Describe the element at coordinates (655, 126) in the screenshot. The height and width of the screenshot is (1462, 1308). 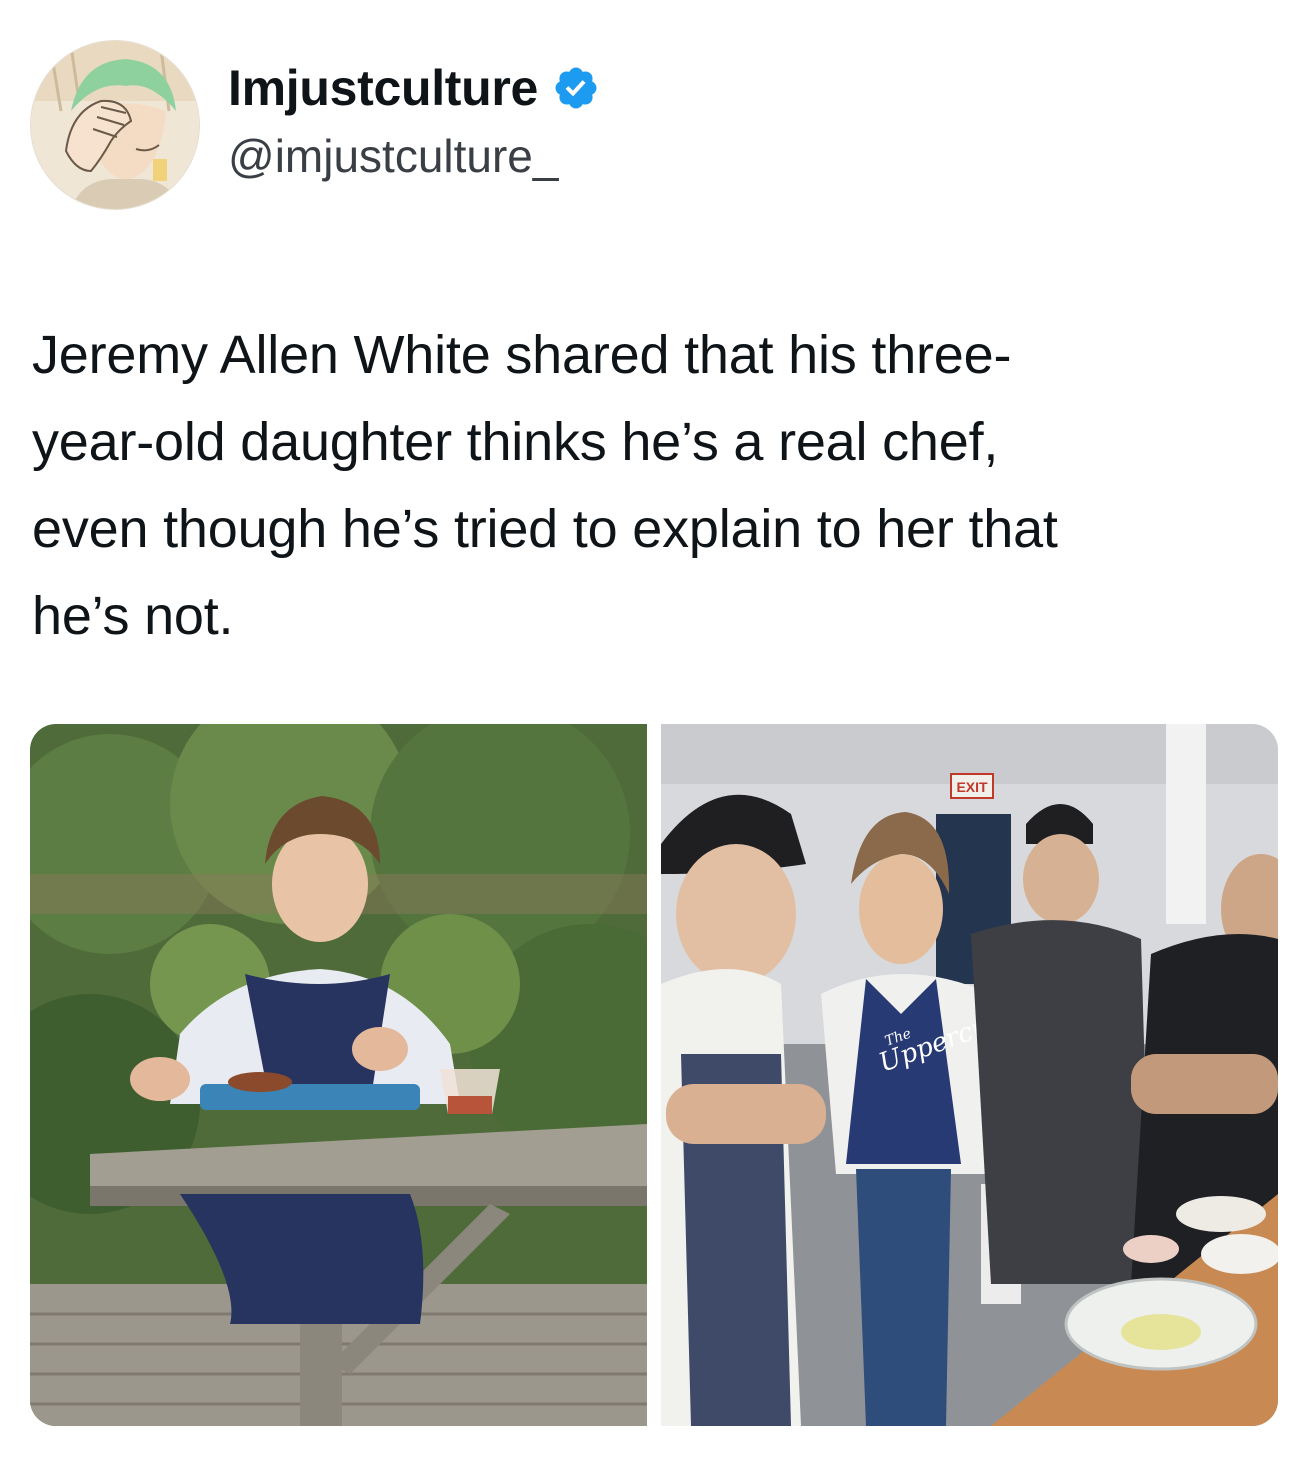
I see `tweet-header: Imjustculture @imjustculture_` at that location.